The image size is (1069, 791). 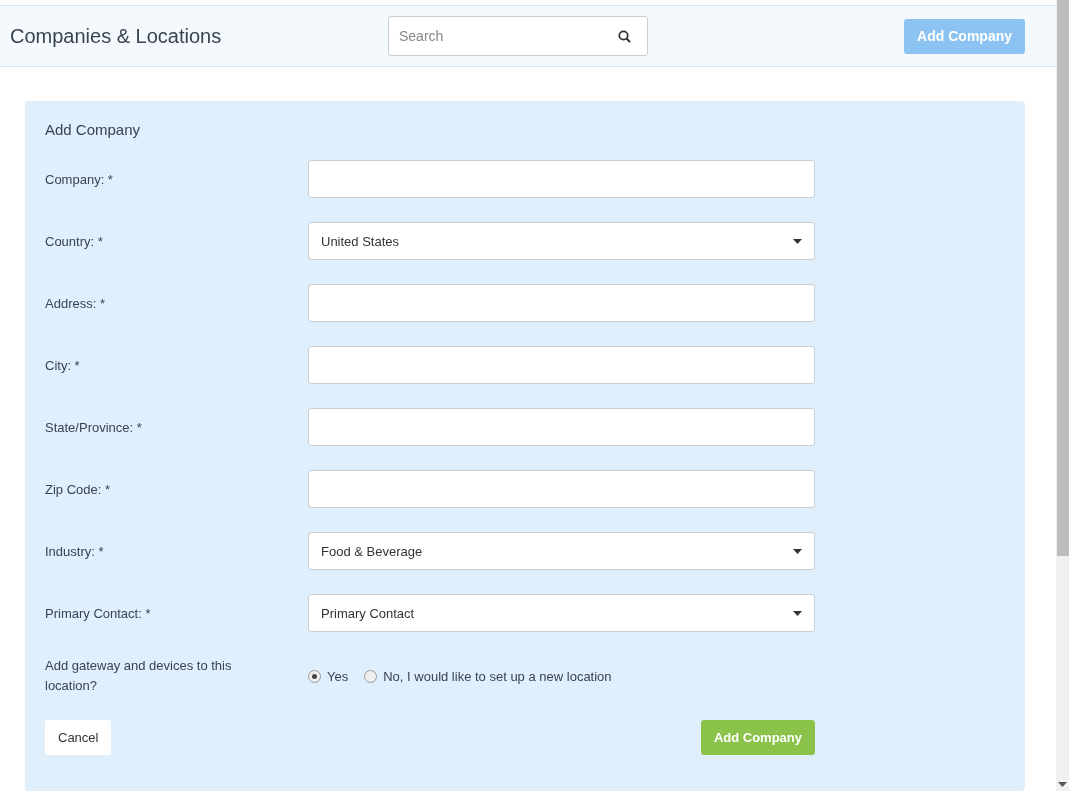 What do you see at coordinates (79, 179) in the screenshot?
I see `field-label: Company: *` at bounding box center [79, 179].